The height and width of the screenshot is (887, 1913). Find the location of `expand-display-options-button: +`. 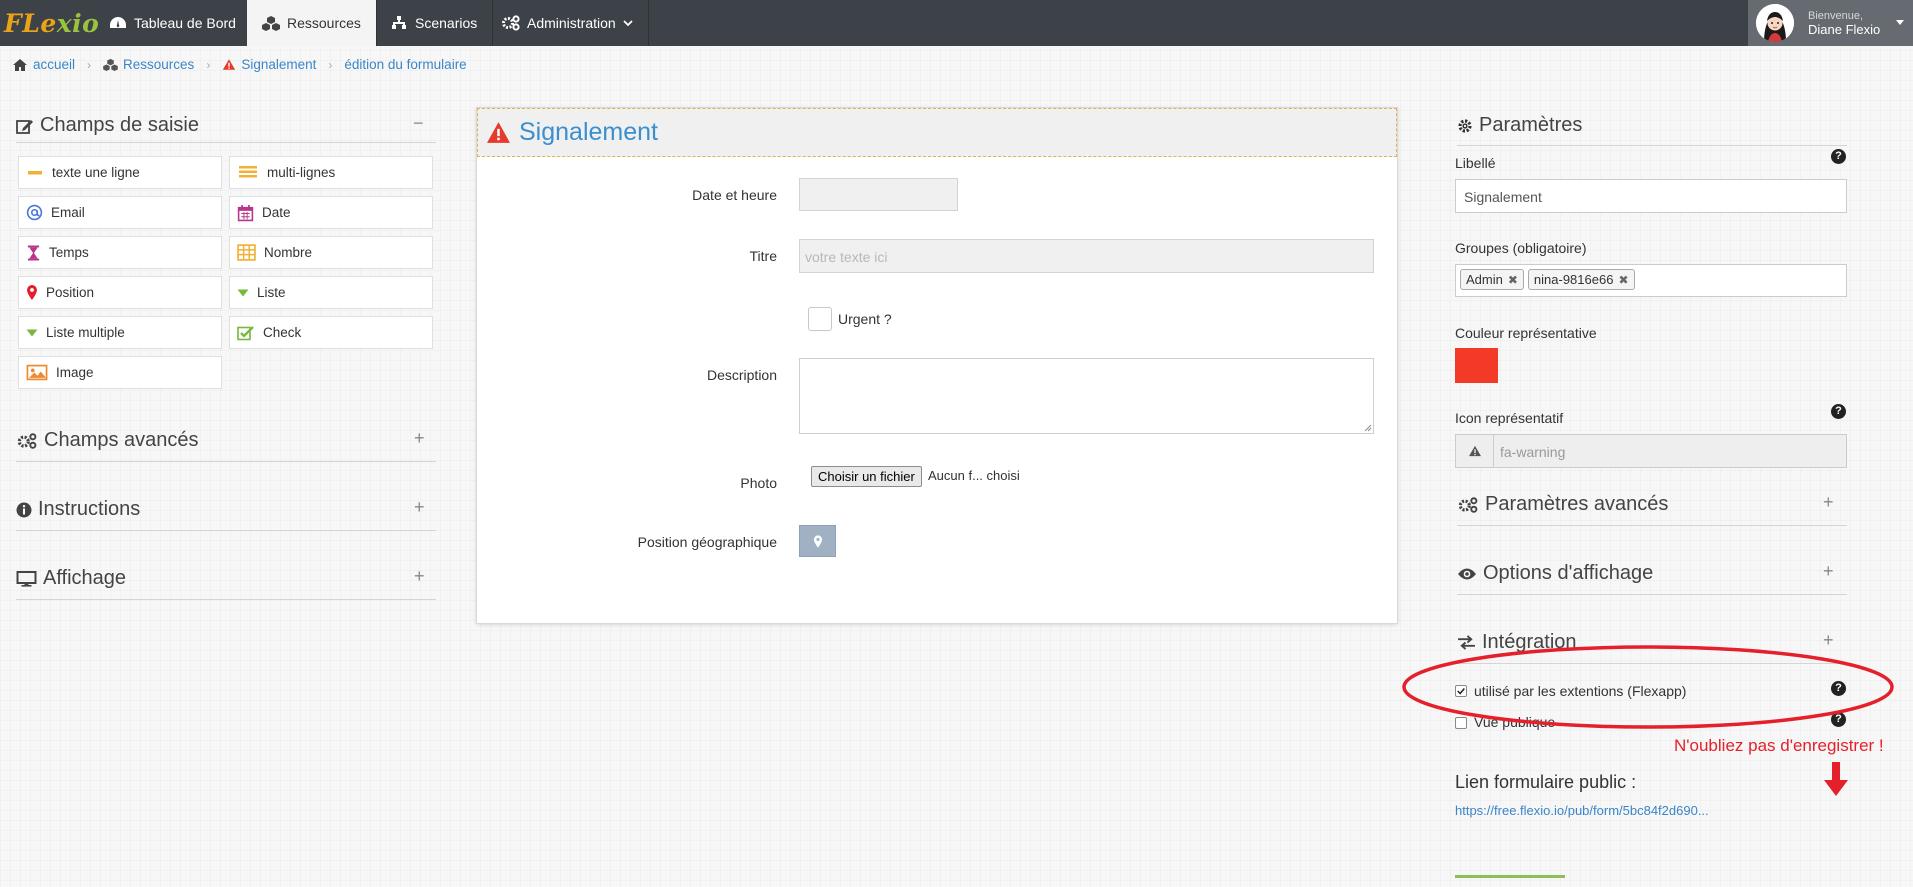

expand-display-options-button: + is located at coordinates (1828, 571).